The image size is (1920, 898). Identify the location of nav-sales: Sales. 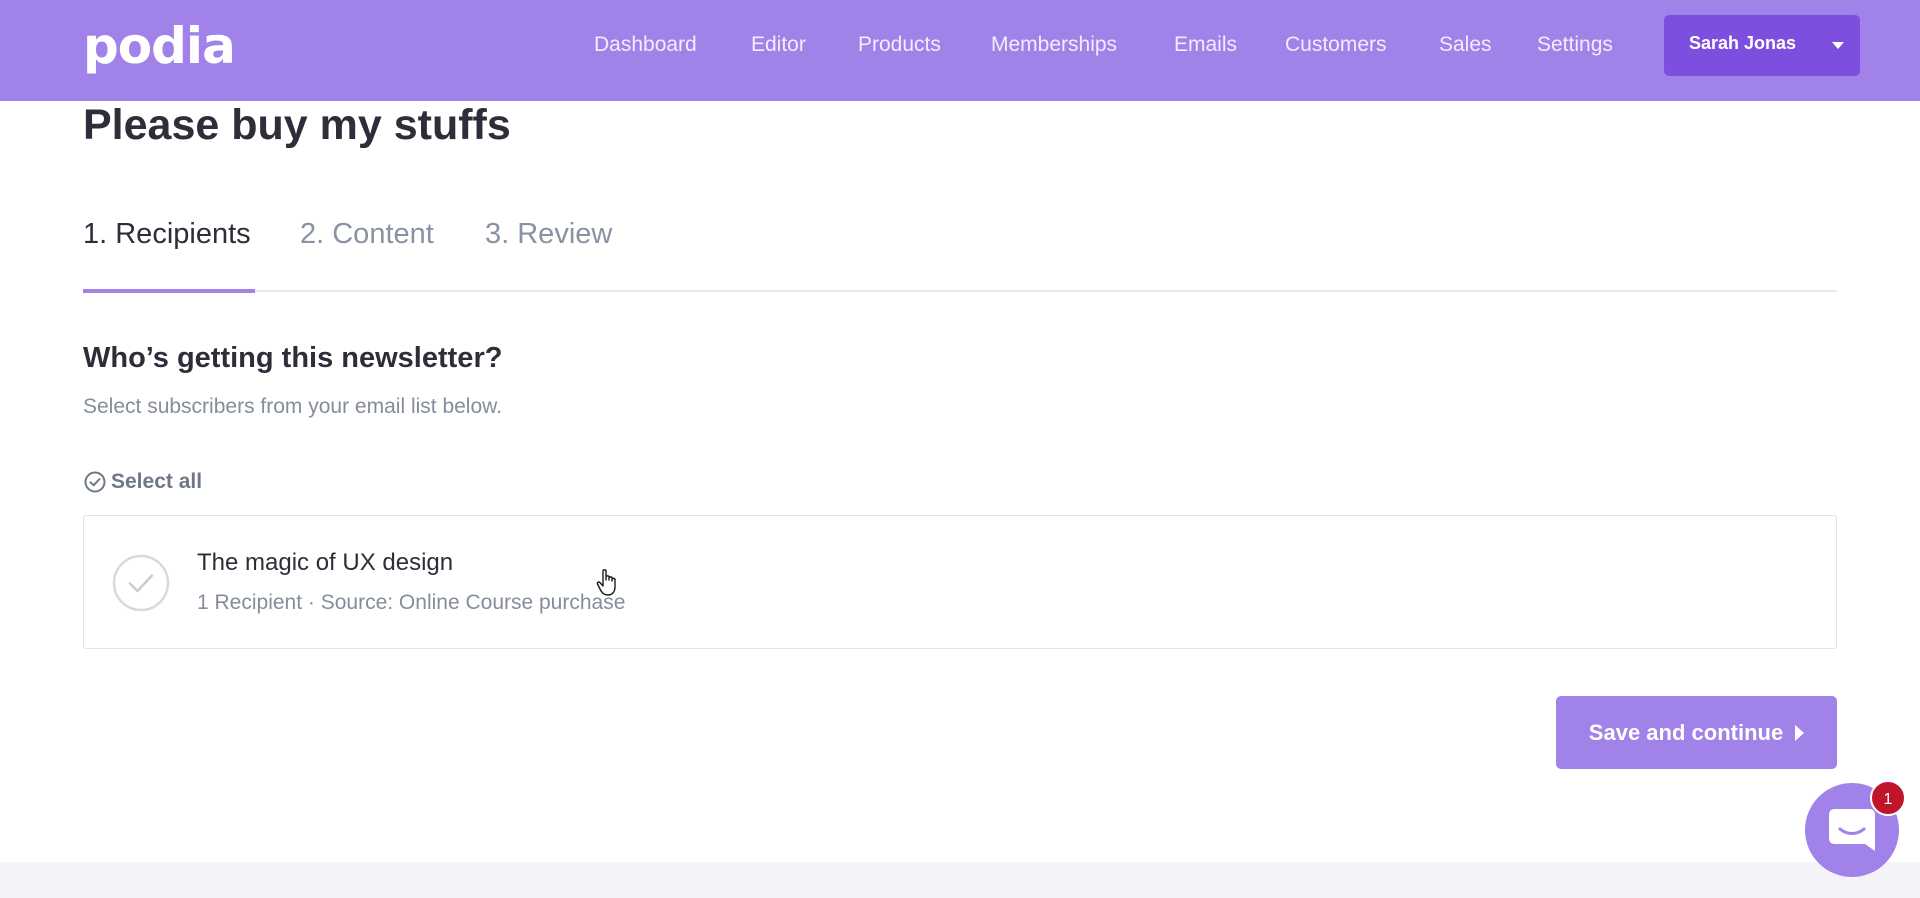
(1465, 45).